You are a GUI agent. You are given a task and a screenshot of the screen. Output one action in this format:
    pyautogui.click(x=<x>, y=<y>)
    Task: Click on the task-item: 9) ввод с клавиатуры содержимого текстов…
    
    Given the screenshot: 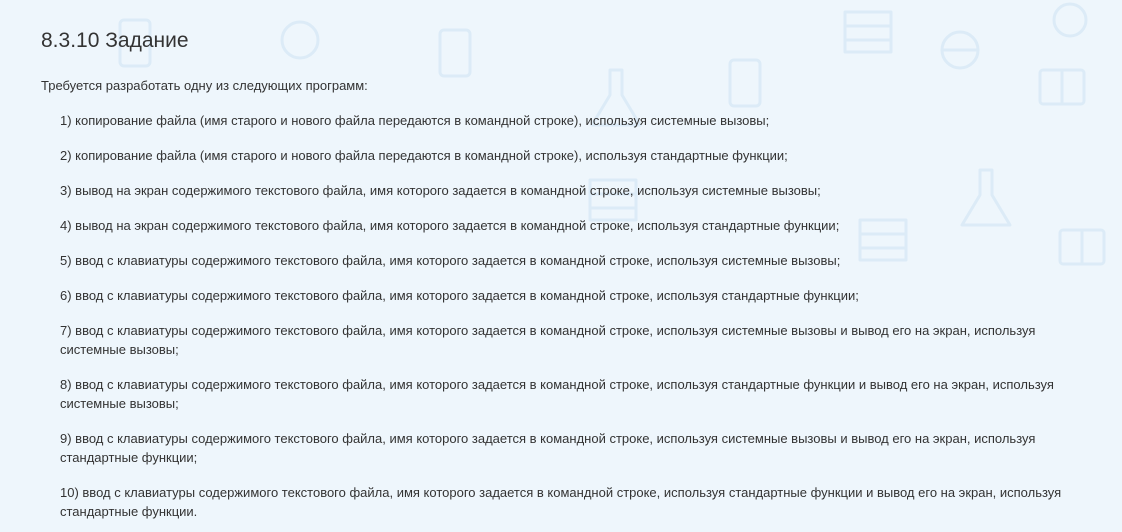 What is the action you would take?
    pyautogui.click(x=548, y=448)
    